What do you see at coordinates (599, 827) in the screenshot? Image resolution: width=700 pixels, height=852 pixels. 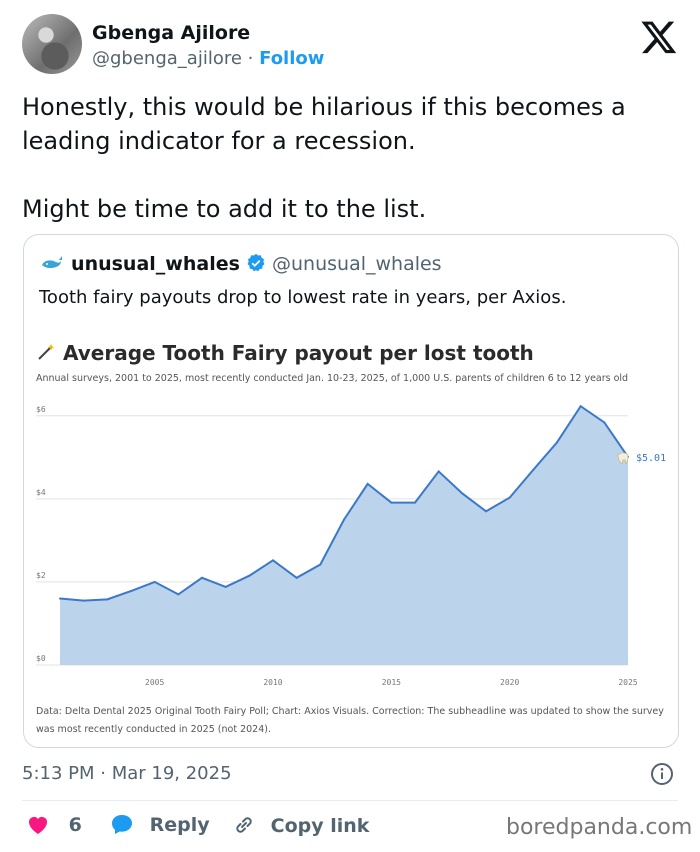 I see `watermark: boredpanda.com` at bounding box center [599, 827].